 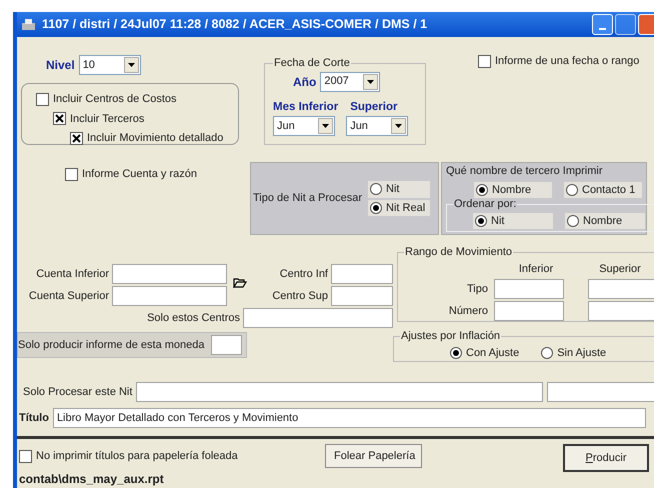 What do you see at coordinates (525, 171) in the screenshot?
I see `panel-title: Qué nombre de tercero Imprimir` at bounding box center [525, 171].